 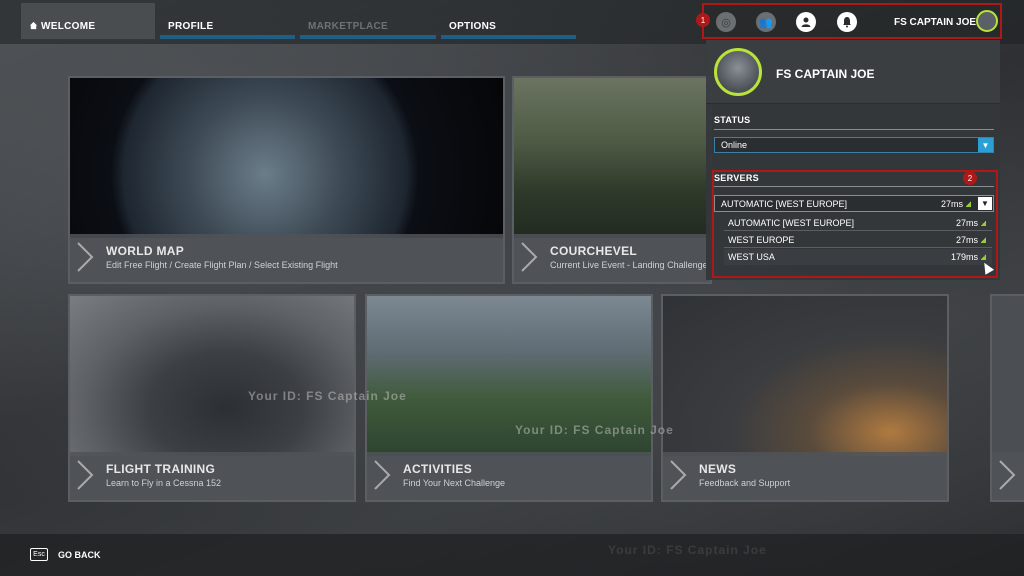 What do you see at coordinates (145, 251) in the screenshot?
I see `tile-title: WORLD MAP` at bounding box center [145, 251].